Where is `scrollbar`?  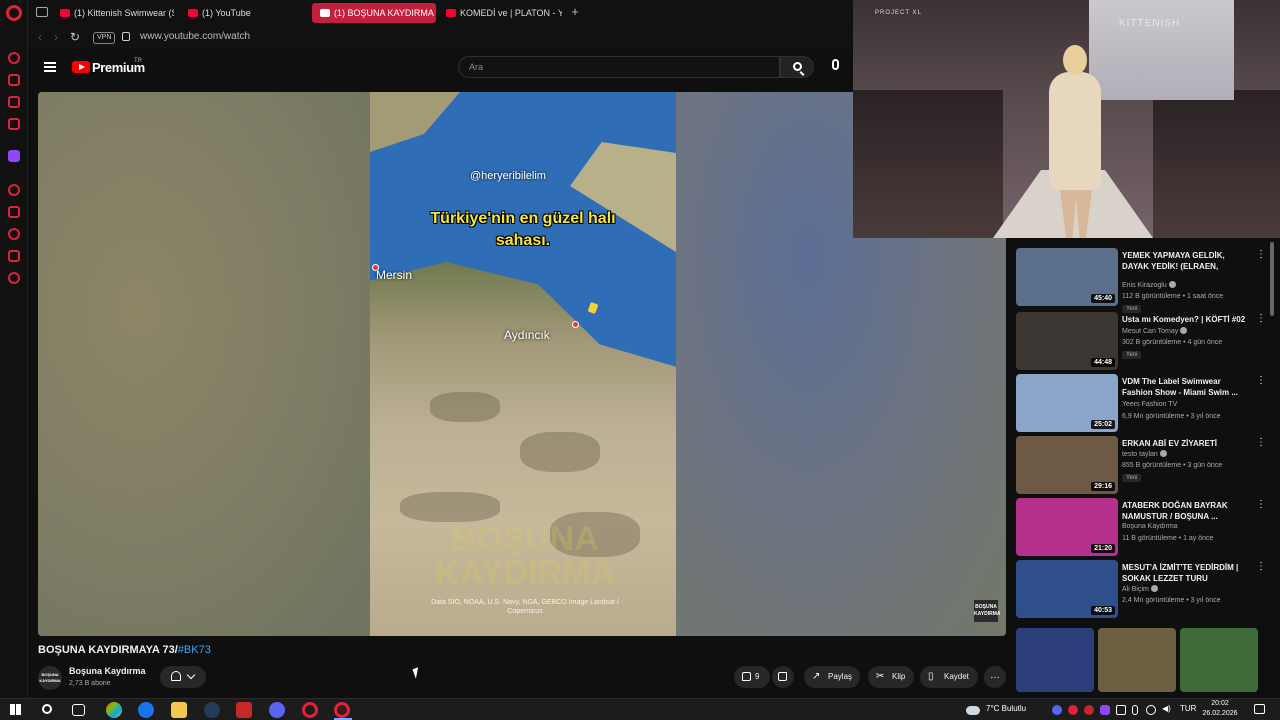 scrollbar is located at coordinates (1272, 279).